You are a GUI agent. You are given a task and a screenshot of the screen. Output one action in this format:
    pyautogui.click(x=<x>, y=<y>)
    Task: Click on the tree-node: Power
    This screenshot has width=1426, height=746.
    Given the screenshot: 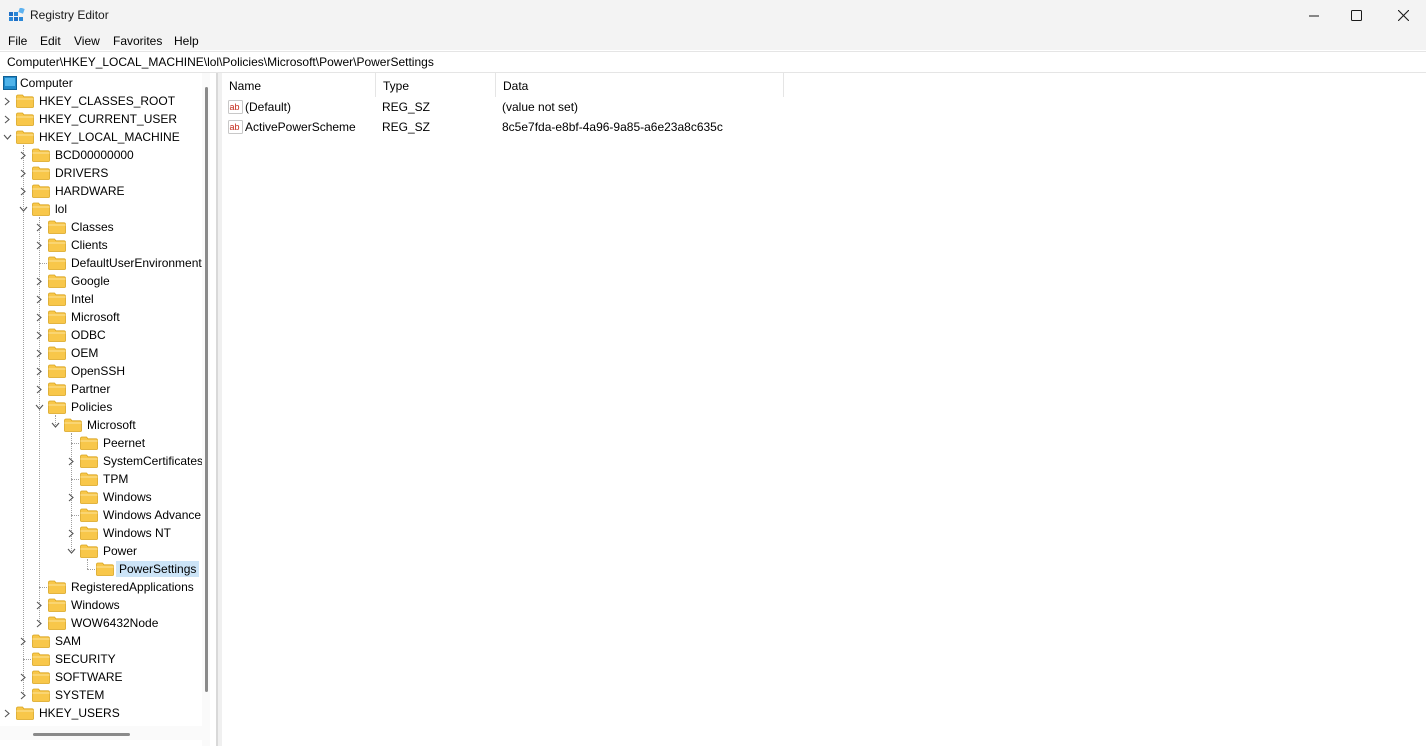 What is the action you would take?
    pyautogui.click(x=103, y=551)
    